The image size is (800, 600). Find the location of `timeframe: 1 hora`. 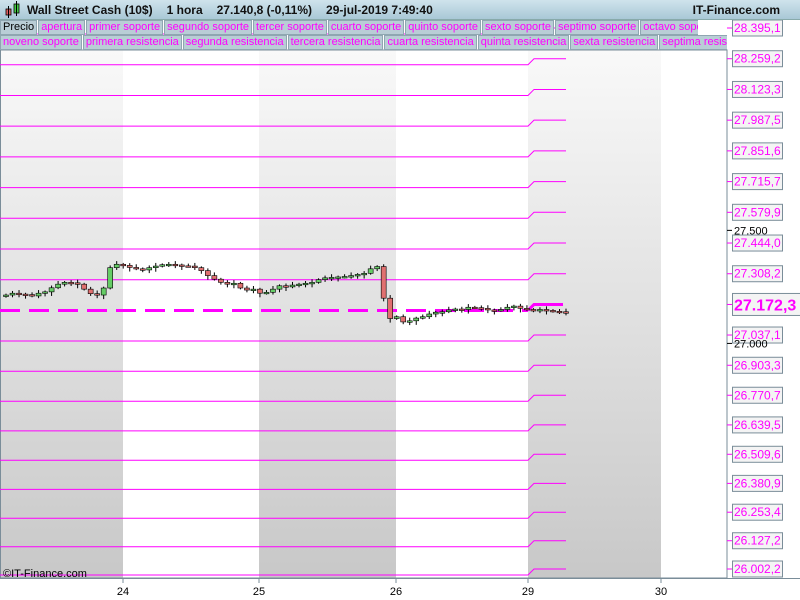

timeframe: 1 hora is located at coordinates (185, 10).